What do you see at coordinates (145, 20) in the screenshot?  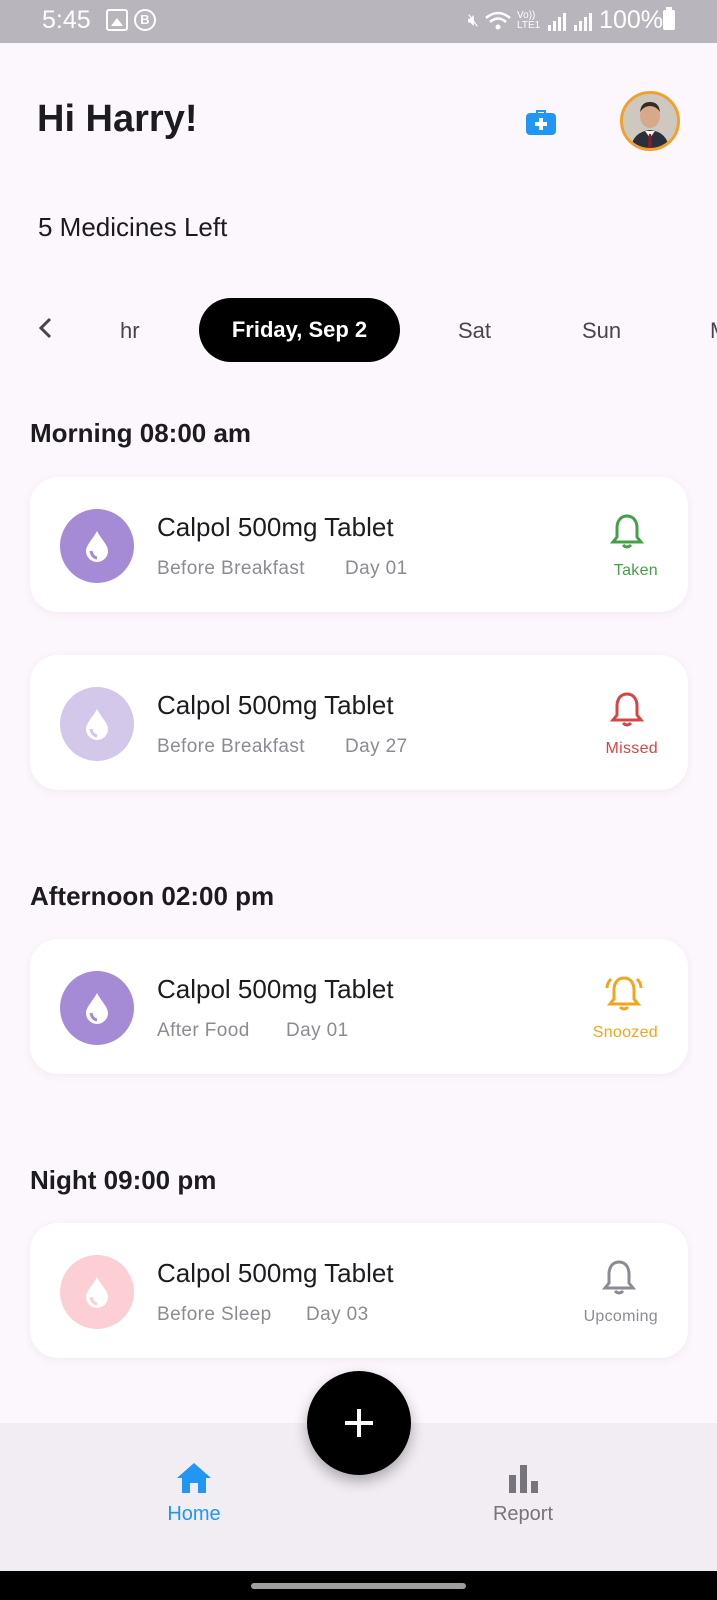 I see `b-notification-icon: B` at bounding box center [145, 20].